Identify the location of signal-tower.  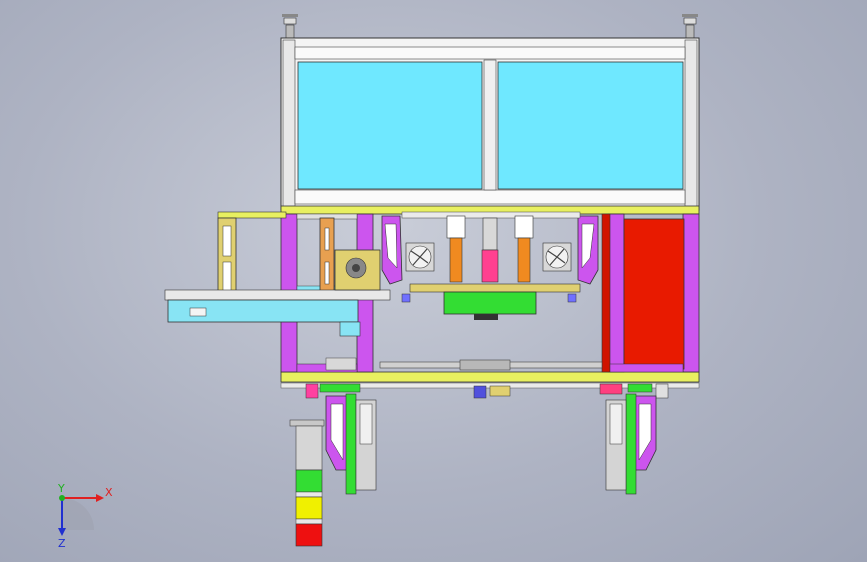
(307, 483).